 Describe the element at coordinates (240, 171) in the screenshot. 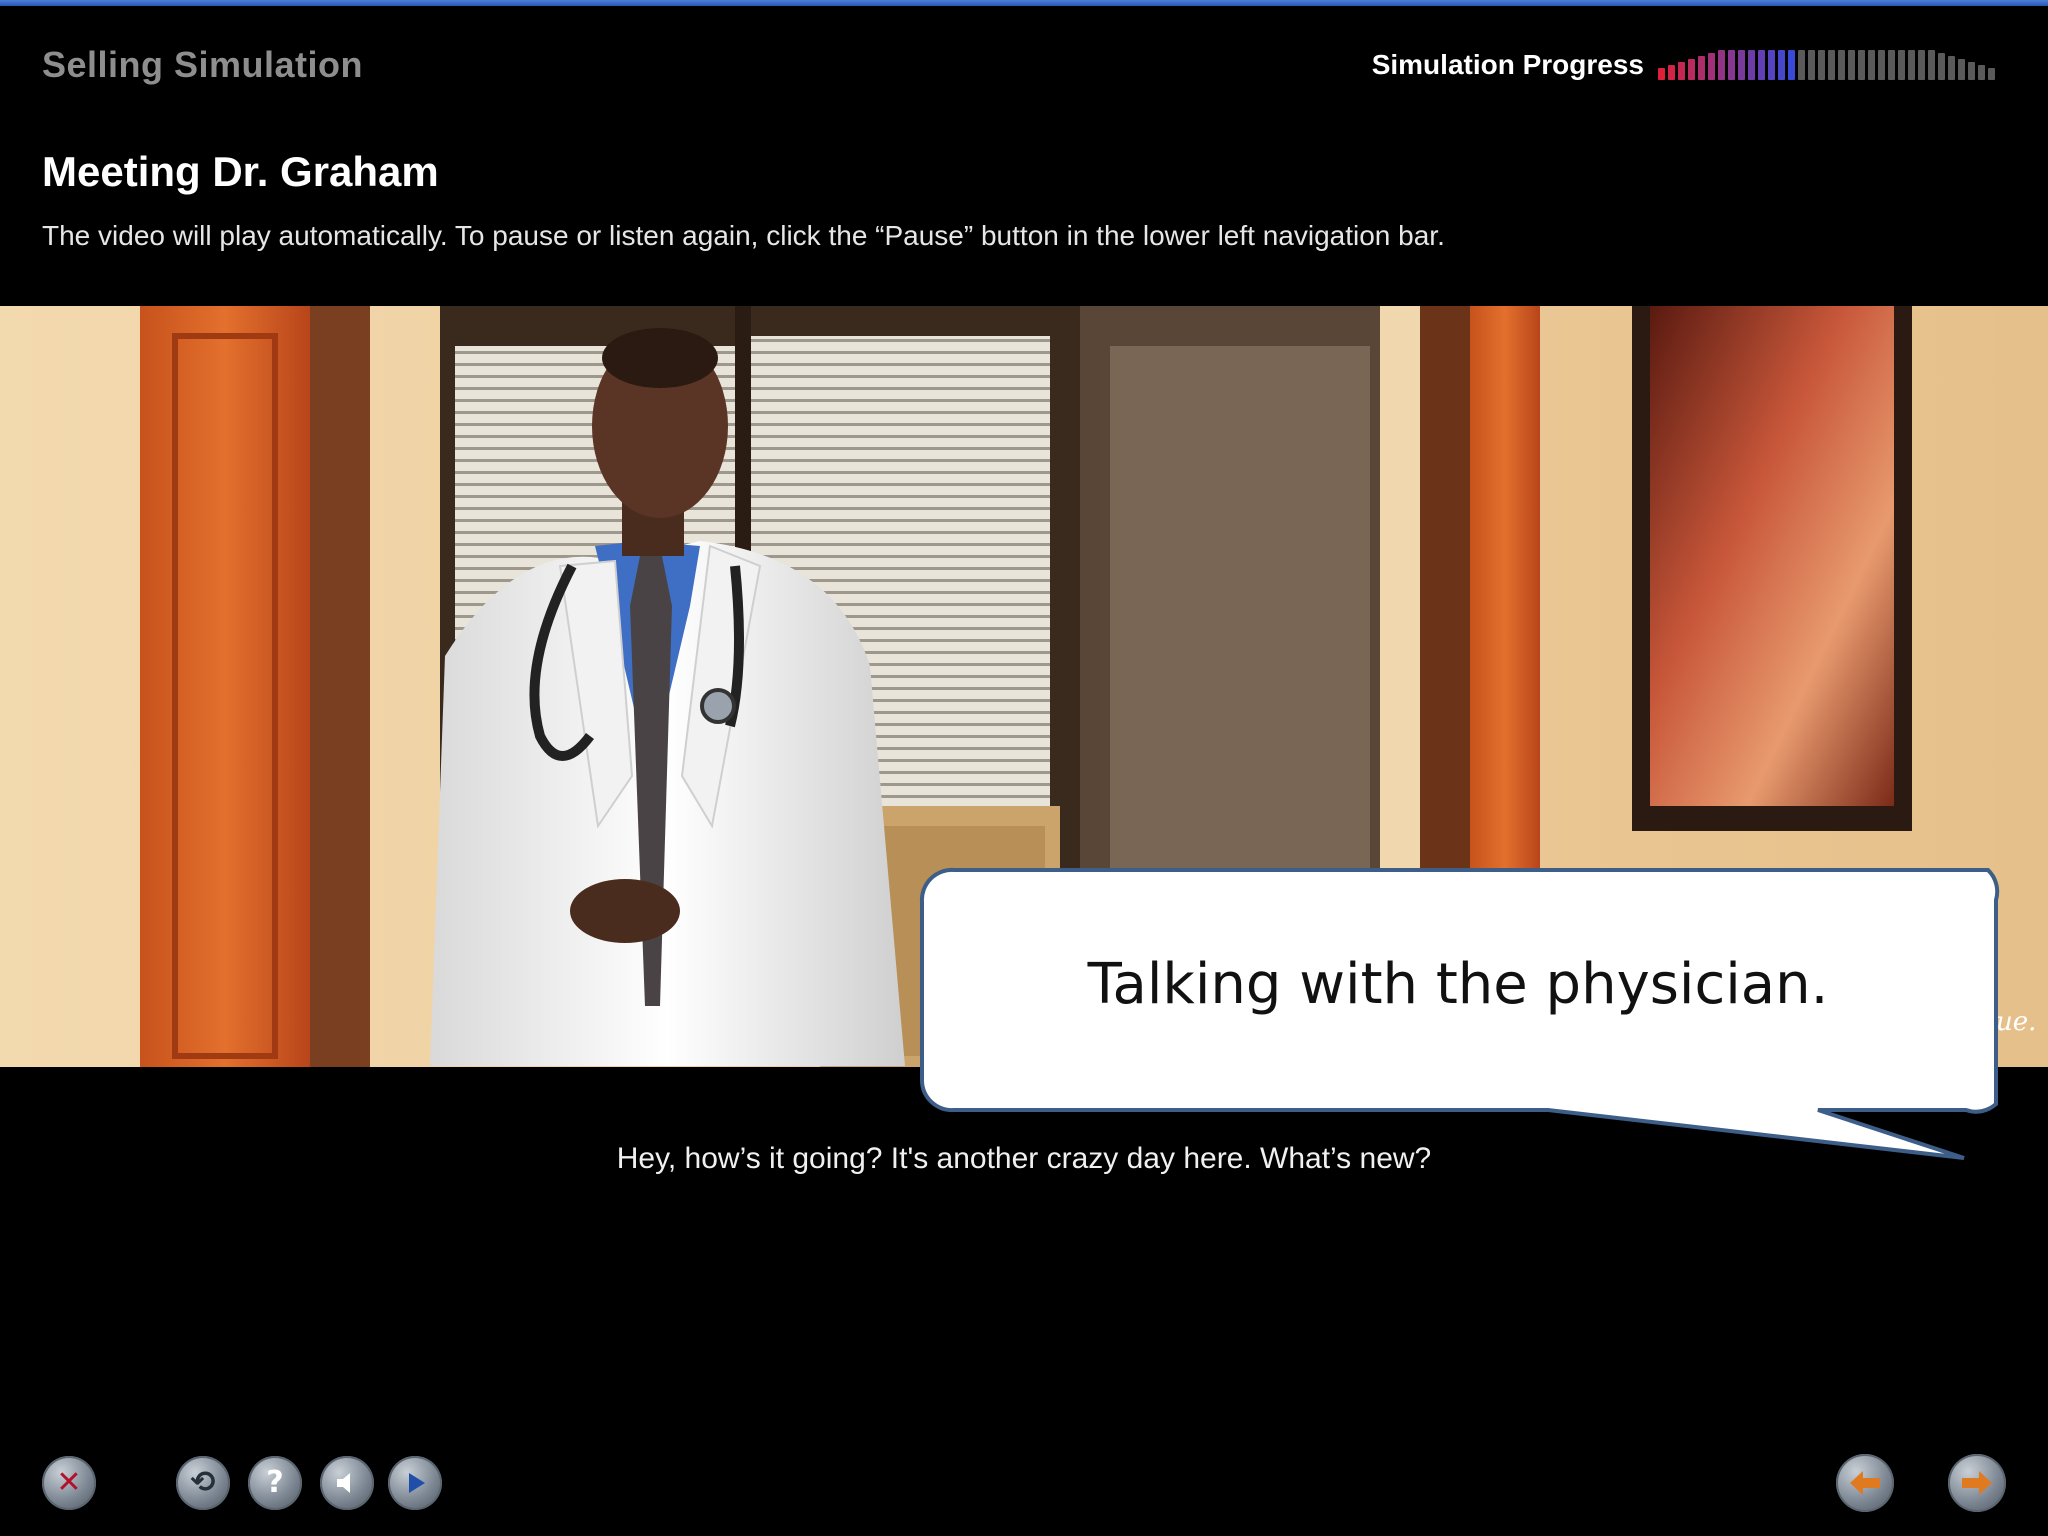

I see `scene-title: Meeting Dr. Graham` at that location.